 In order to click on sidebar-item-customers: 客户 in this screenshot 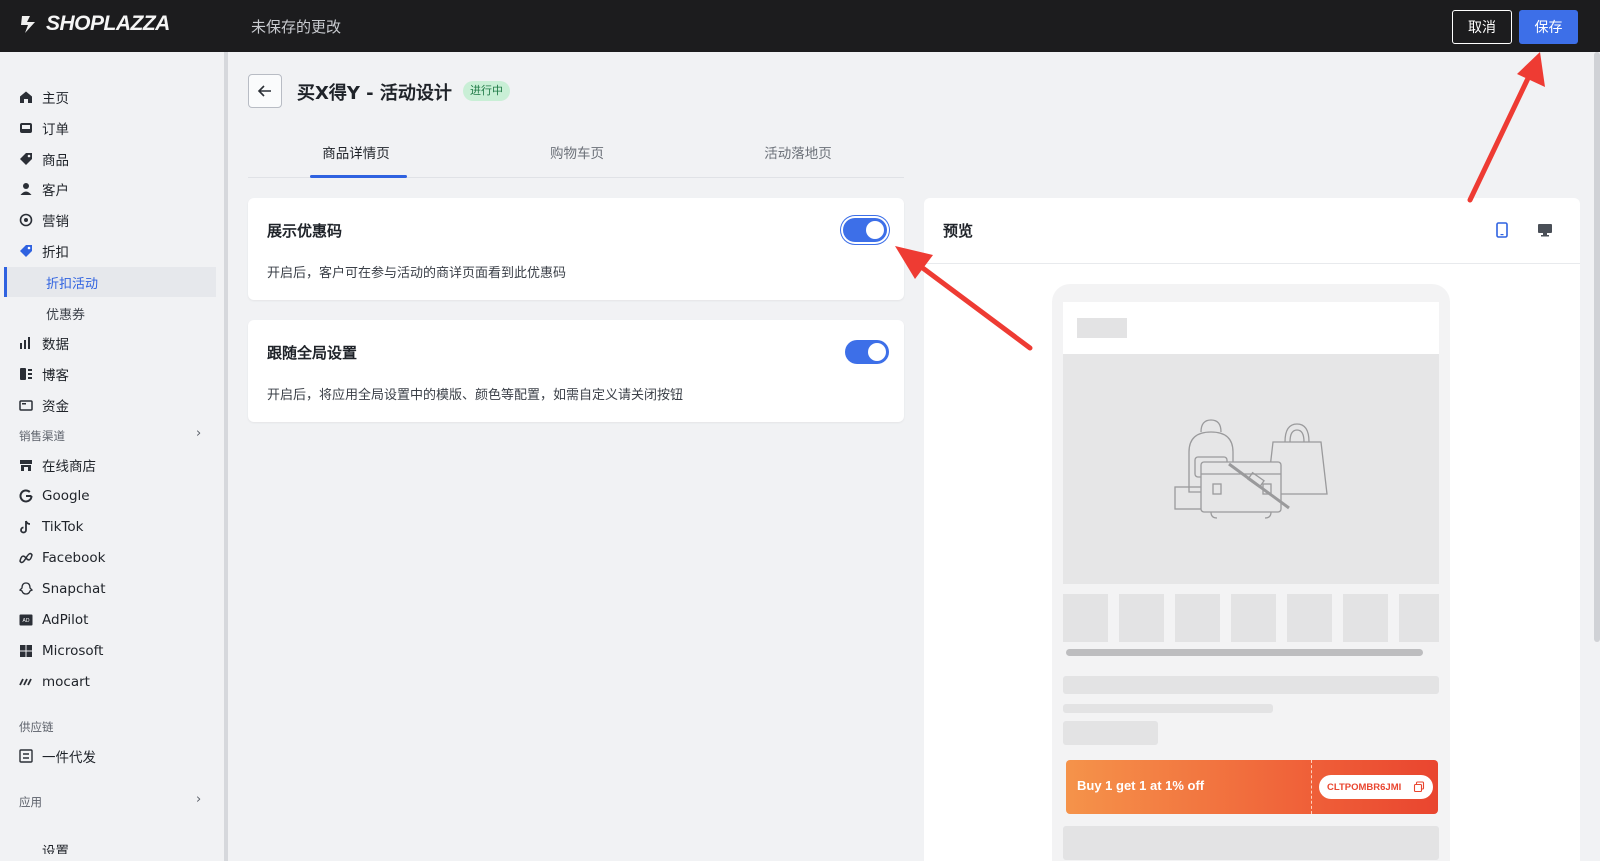, I will do `click(112, 189)`.